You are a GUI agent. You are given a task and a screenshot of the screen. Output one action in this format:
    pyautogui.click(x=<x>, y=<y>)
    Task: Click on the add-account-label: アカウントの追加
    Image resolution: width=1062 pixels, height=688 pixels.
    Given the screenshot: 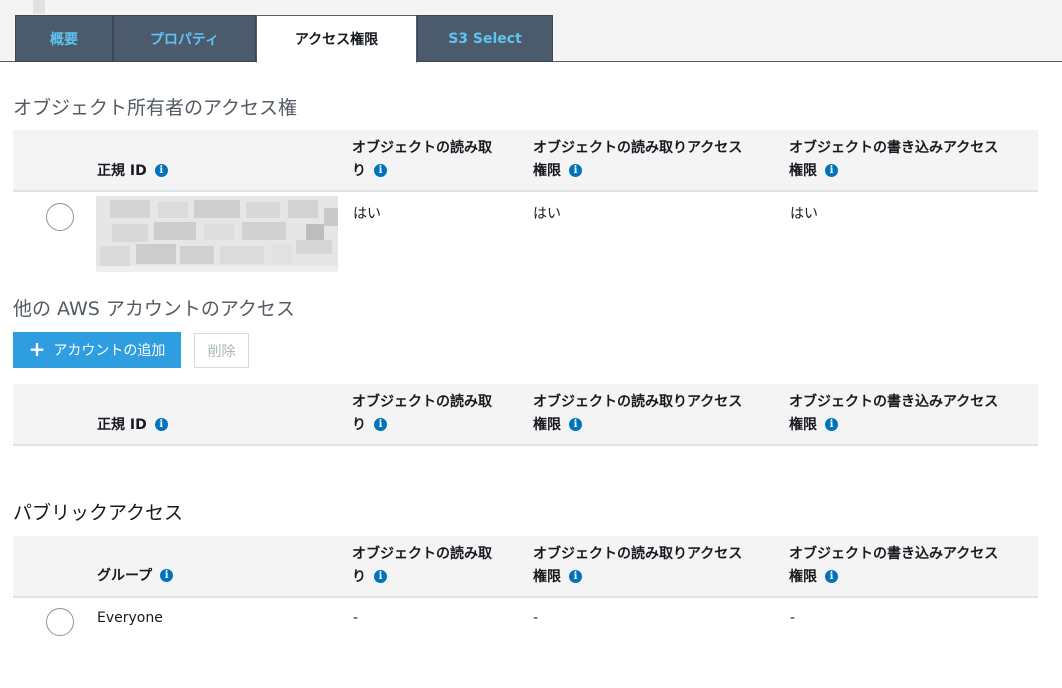 What is the action you would take?
    pyautogui.click(x=109, y=351)
    